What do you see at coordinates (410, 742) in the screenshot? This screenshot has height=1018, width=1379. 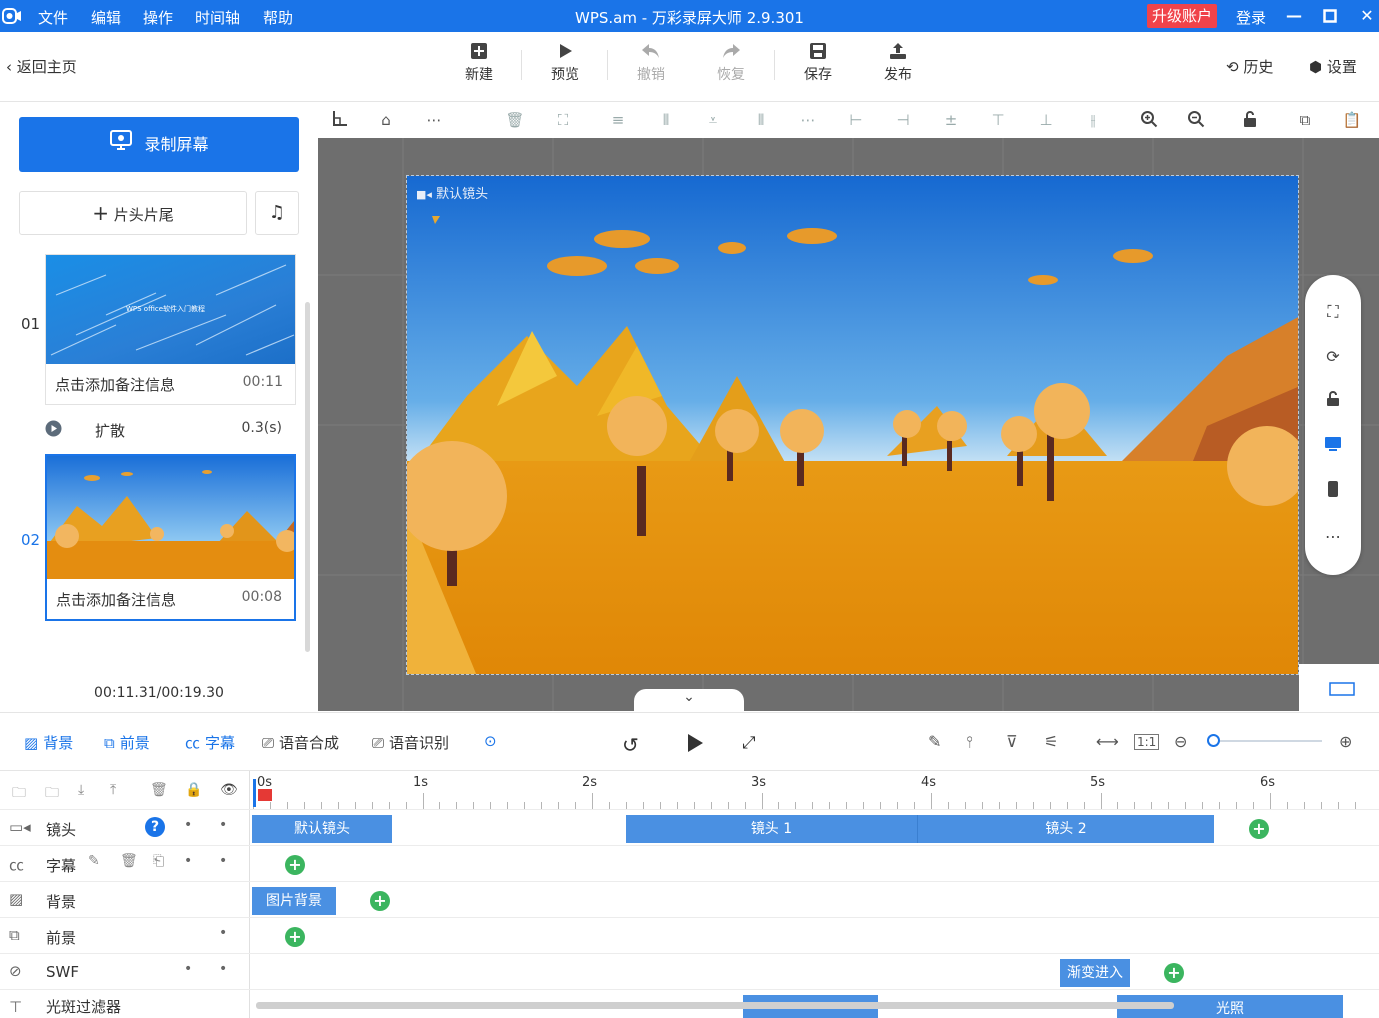 I see `tab-asr: ⎚ 语音识别` at bounding box center [410, 742].